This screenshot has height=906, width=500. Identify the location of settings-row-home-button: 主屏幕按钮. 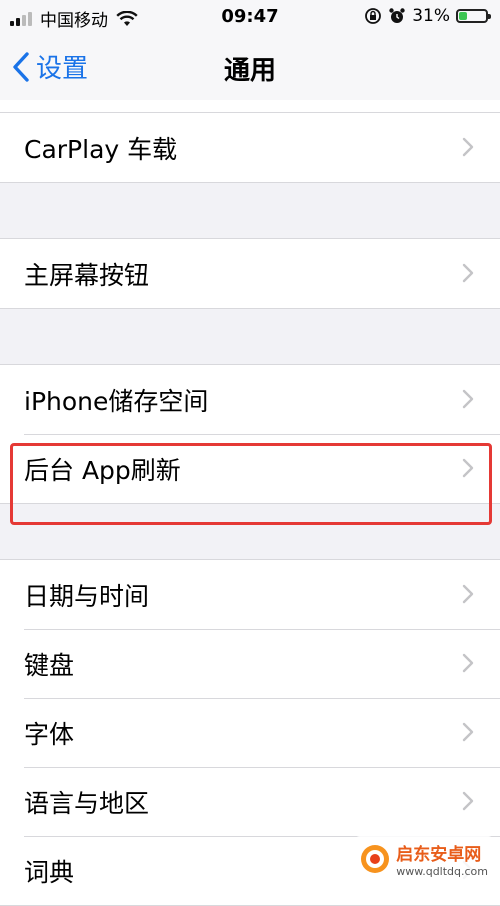
(250, 273).